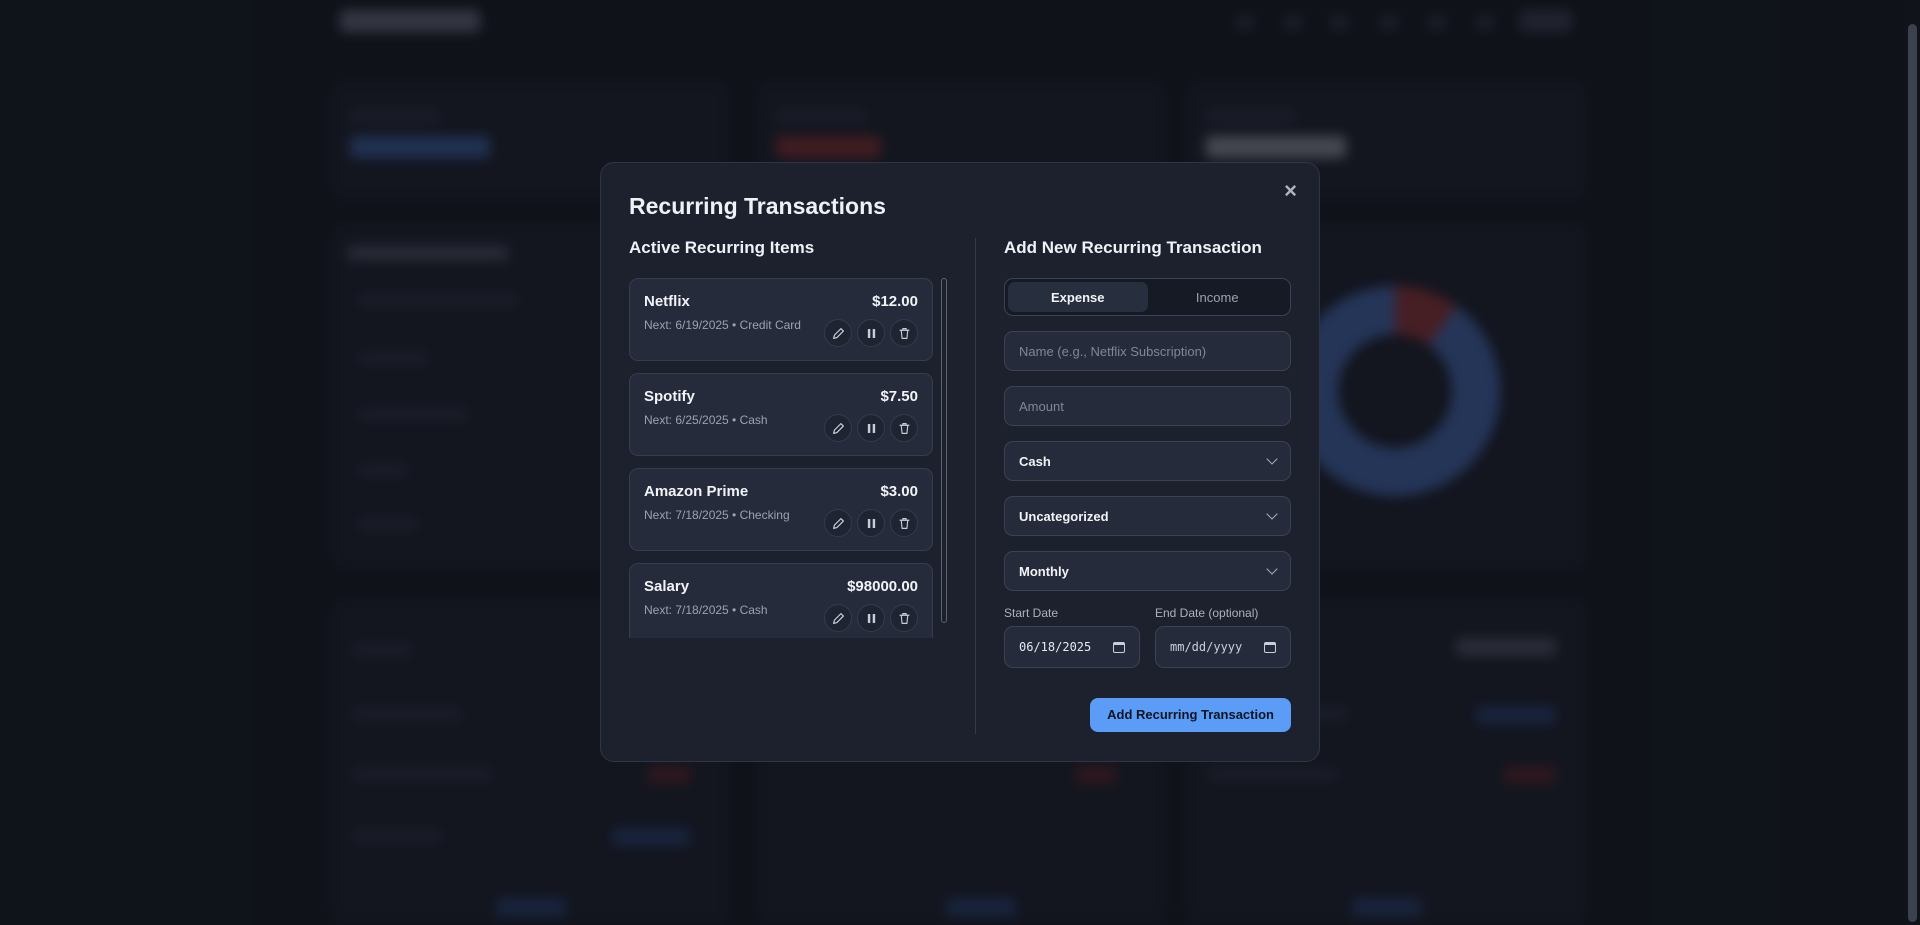 This screenshot has width=1920, height=925. I want to click on end-date-value: mm/dd/yyyy, so click(1206, 647).